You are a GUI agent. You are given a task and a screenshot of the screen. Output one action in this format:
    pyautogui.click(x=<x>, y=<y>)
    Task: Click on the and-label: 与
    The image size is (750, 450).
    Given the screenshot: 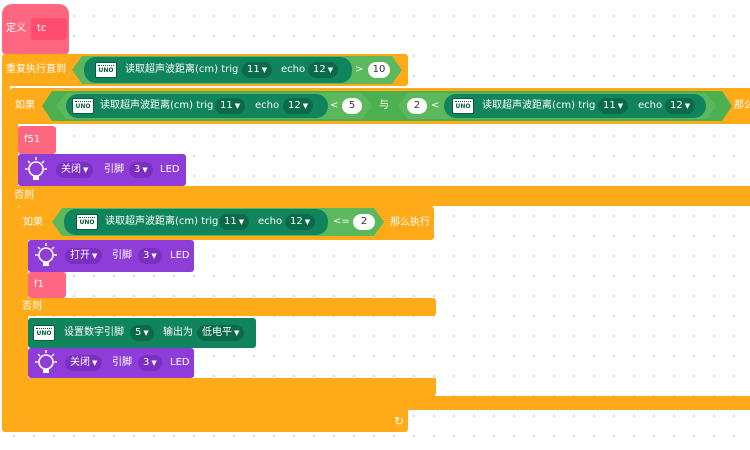 What is the action you would take?
    pyautogui.click(x=384, y=105)
    